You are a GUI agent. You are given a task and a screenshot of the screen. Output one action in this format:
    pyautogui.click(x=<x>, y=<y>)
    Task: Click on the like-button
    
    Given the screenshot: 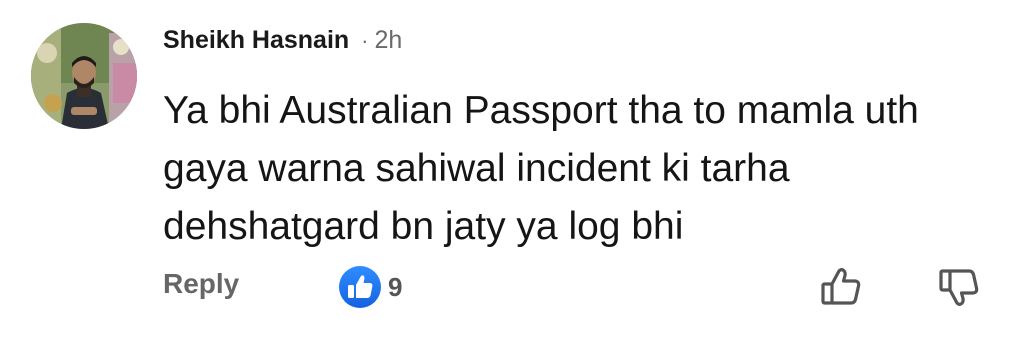 What is the action you would take?
    pyautogui.click(x=842, y=287)
    